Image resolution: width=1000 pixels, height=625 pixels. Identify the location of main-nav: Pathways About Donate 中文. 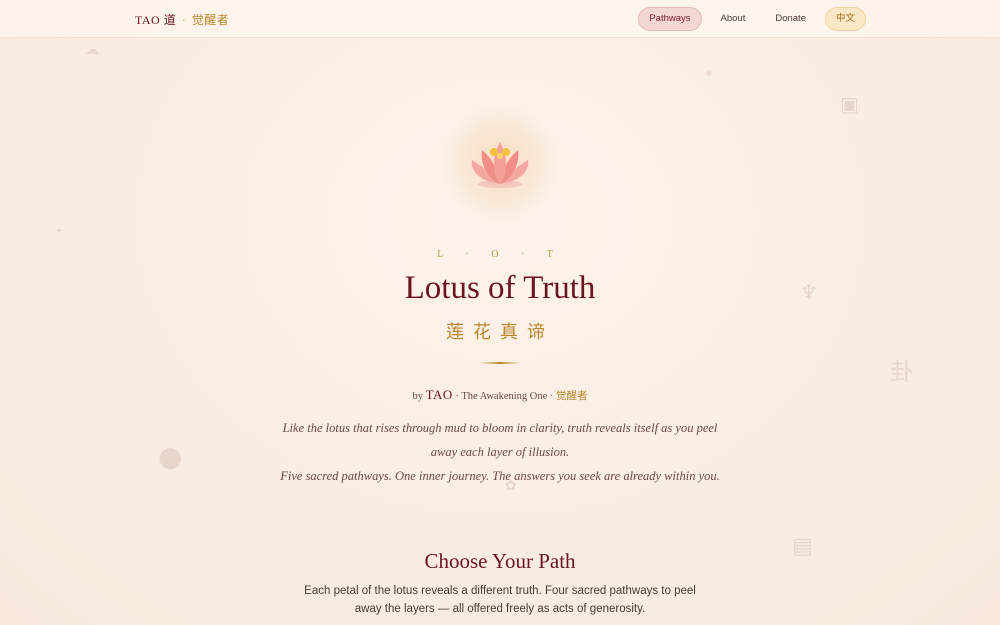
(752, 19).